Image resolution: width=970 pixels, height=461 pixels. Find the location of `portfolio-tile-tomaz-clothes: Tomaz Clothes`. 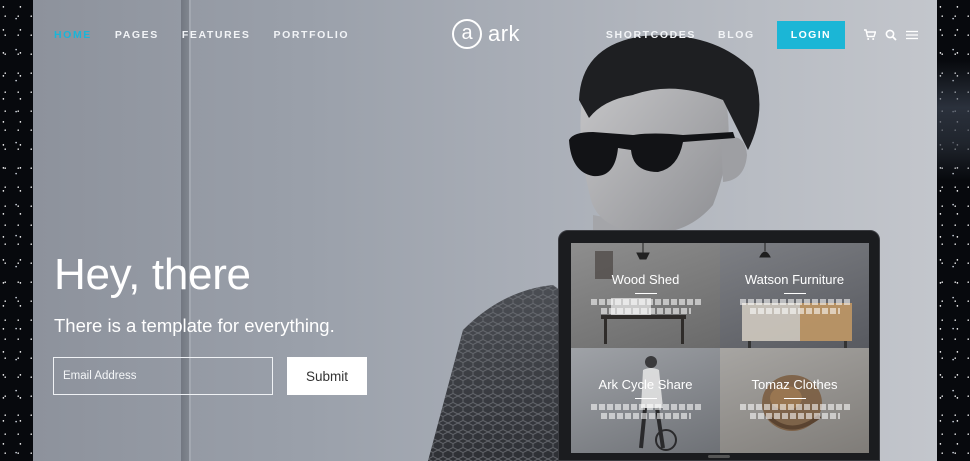

portfolio-tile-tomaz-clothes: Tomaz Clothes is located at coordinates (794, 400).